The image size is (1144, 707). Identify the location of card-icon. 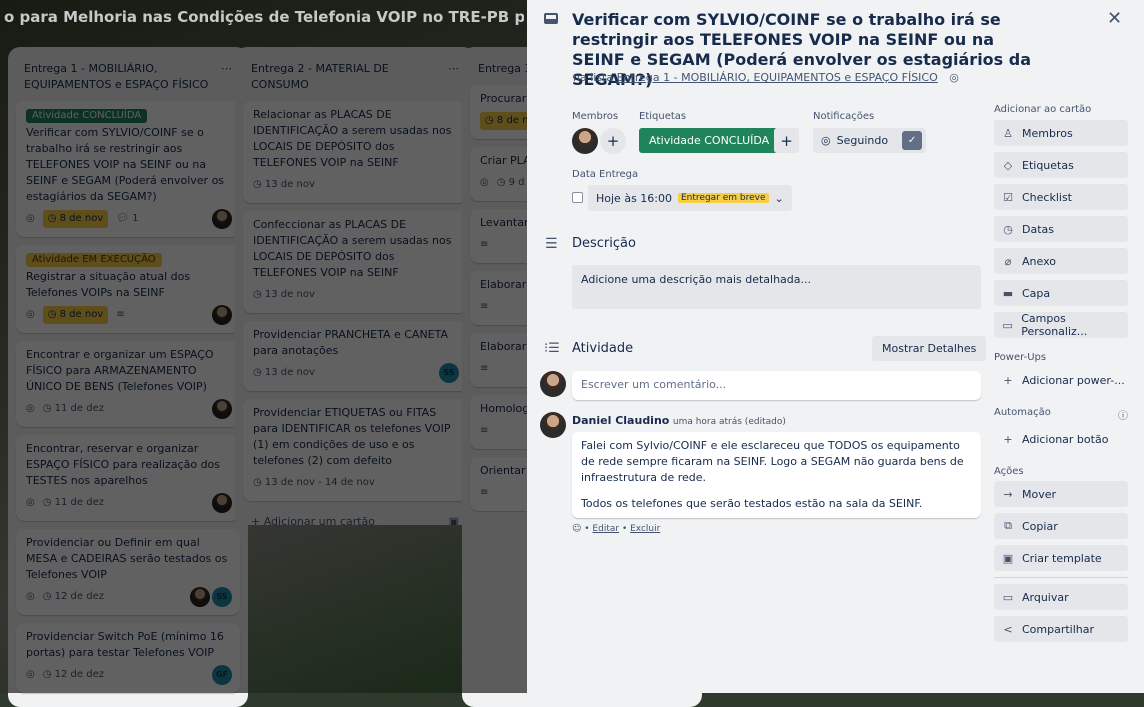
(551, 18).